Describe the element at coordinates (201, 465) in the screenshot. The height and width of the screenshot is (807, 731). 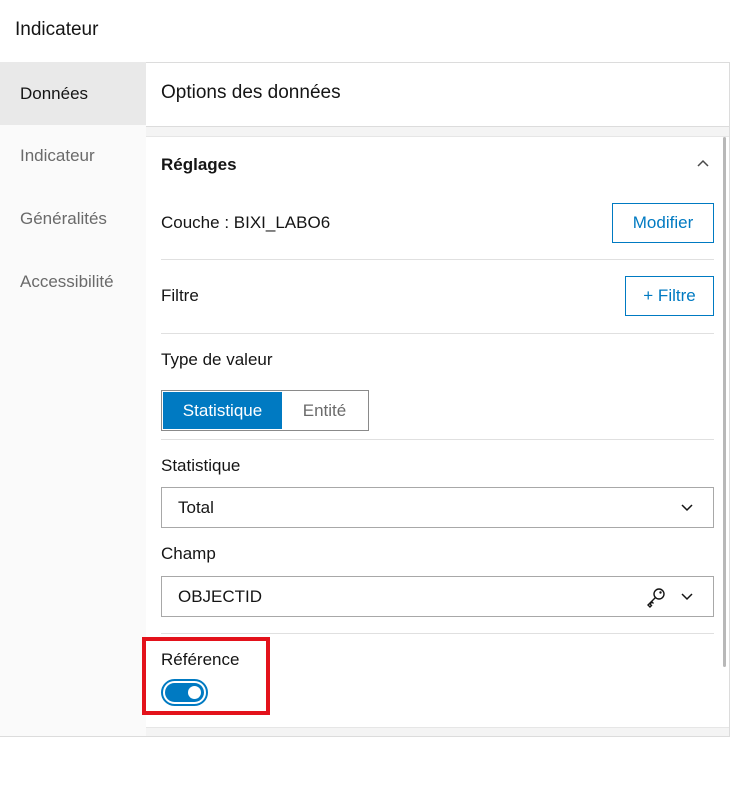
I see `statistic-label: Statistique` at that location.